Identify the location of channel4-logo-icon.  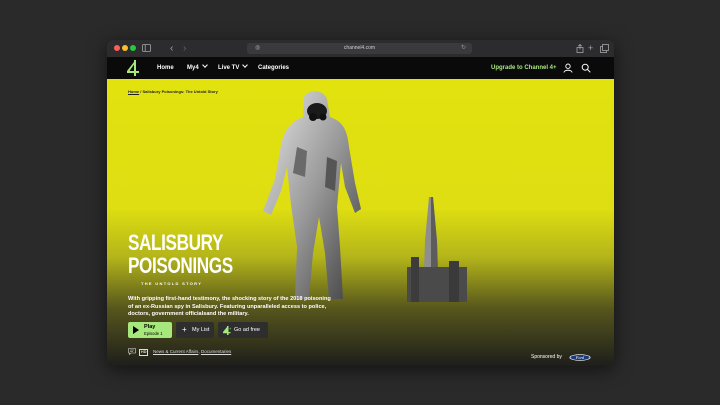
(133, 68).